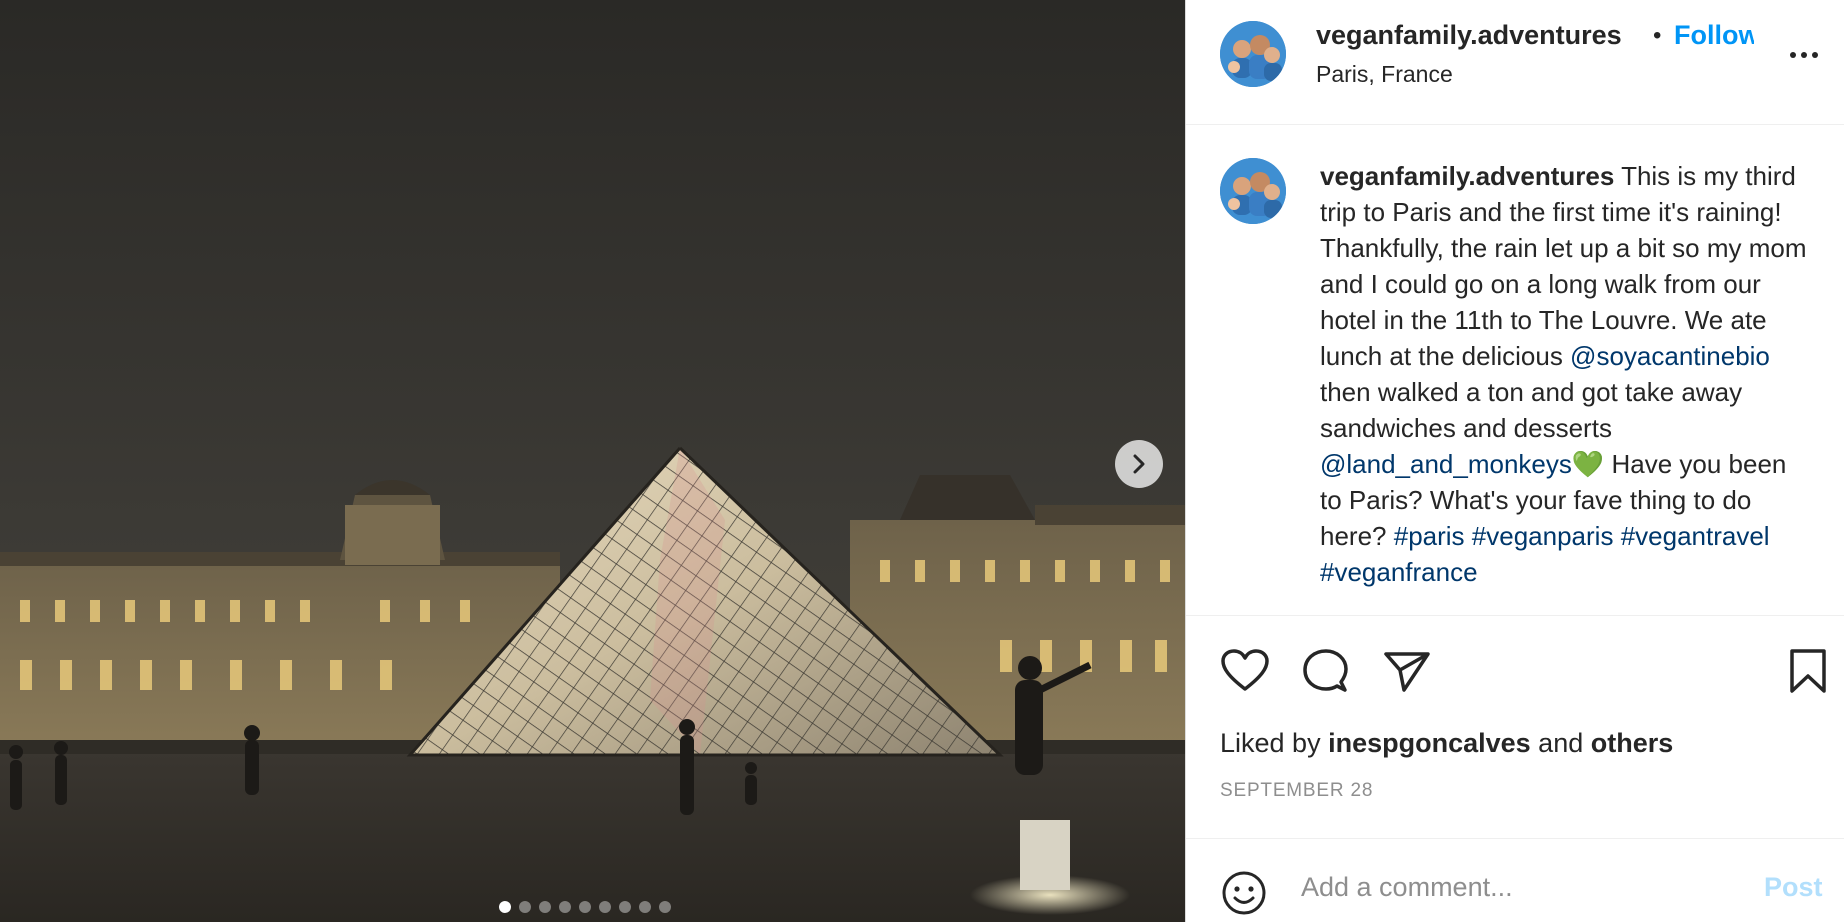 This screenshot has height=922, width=1844. What do you see at coordinates (1399, 572) in the screenshot?
I see `hashtag-link: #veganfrance` at bounding box center [1399, 572].